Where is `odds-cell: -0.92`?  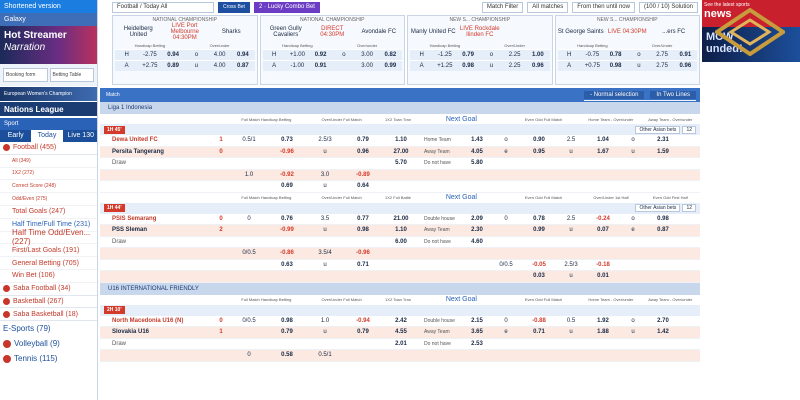 odds-cell: -0.92 is located at coordinates (287, 175).